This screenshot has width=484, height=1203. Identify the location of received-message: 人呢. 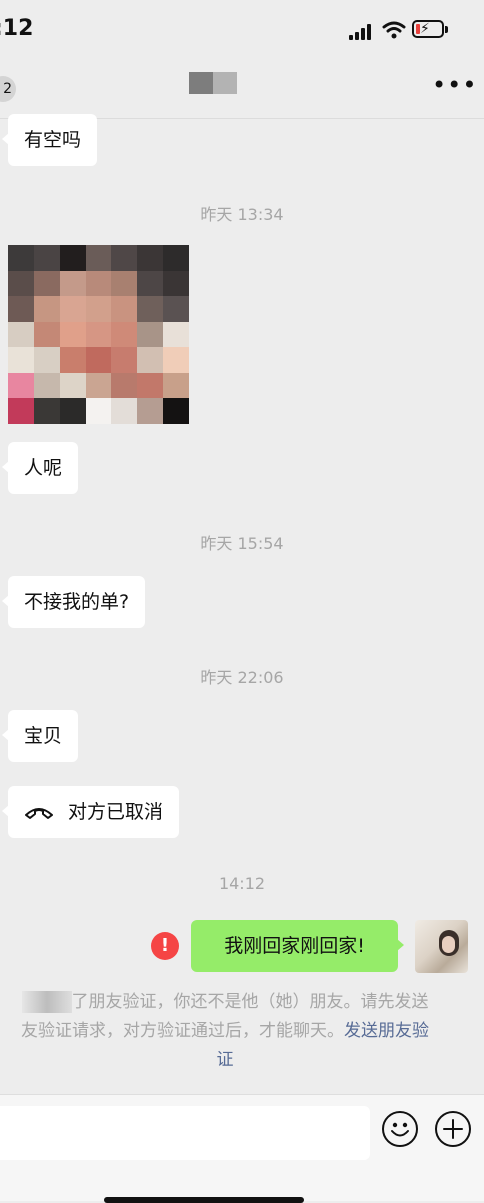
(40, 468).